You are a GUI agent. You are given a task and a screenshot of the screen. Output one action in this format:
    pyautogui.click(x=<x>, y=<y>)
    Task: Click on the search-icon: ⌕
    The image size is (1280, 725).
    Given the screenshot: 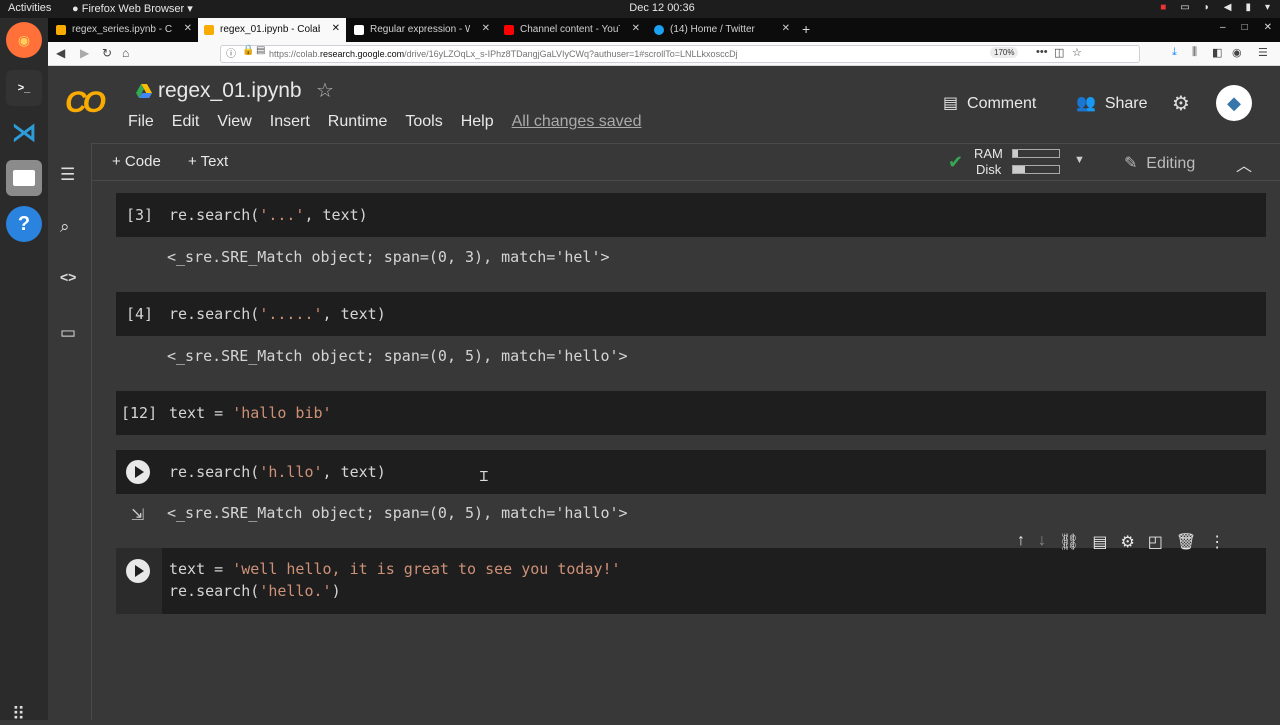 What is the action you would take?
    pyautogui.click(x=65, y=227)
    